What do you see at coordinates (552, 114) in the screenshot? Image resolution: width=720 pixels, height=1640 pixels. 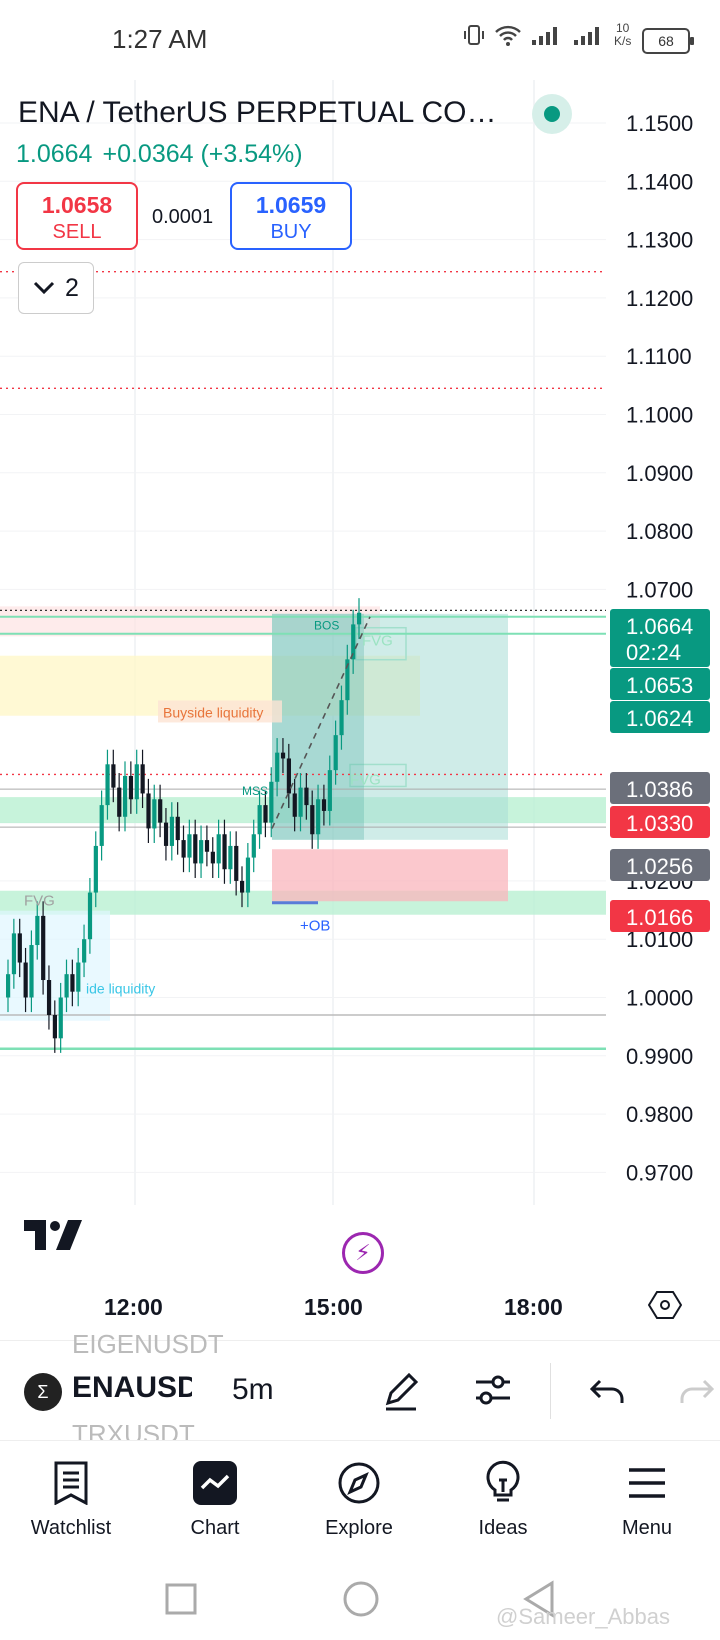 I see `market-status-dot` at bounding box center [552, 114].